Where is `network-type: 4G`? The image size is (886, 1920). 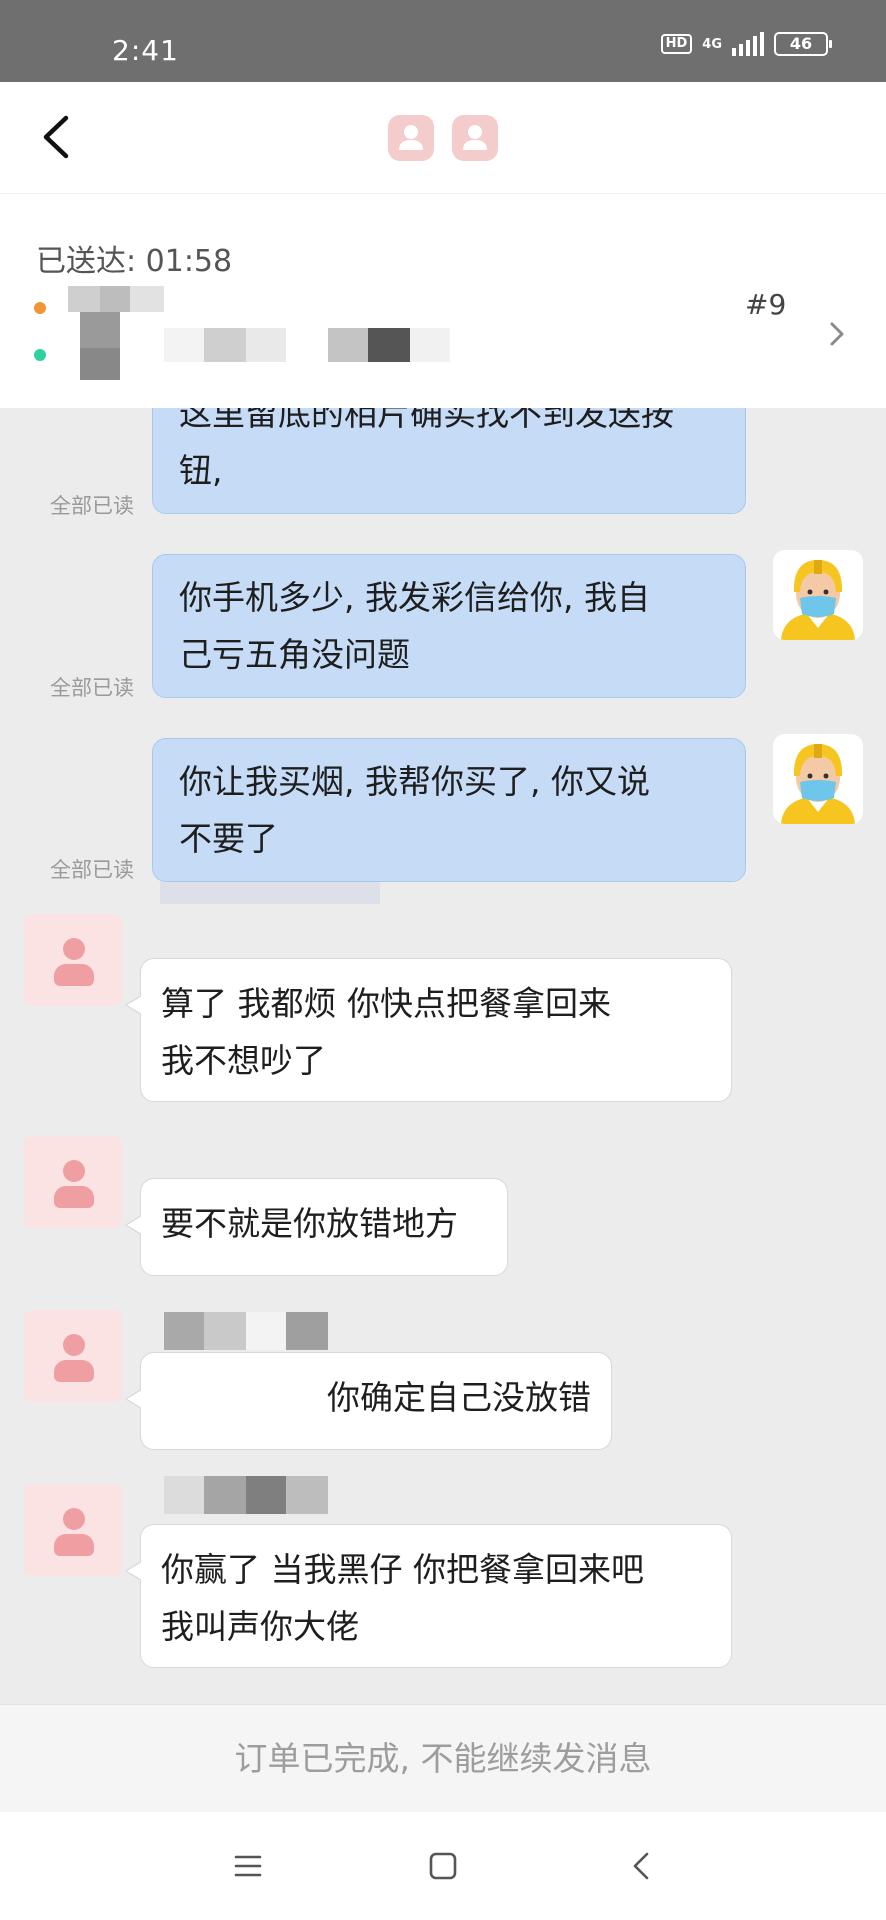 network-type: 4G is located at coordinates (712, 44).